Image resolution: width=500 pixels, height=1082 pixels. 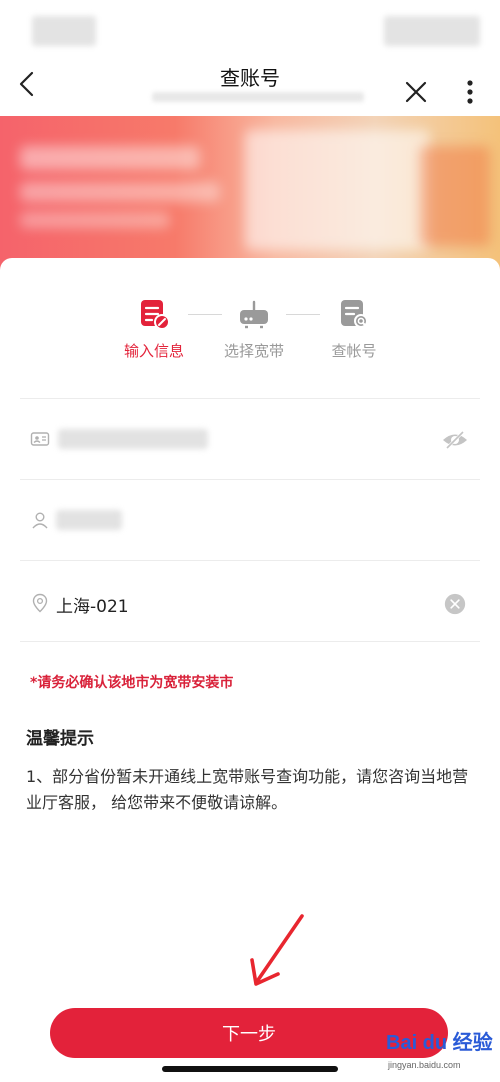 I want to click on step-label: 输入信息, so click(x=153, y=351).